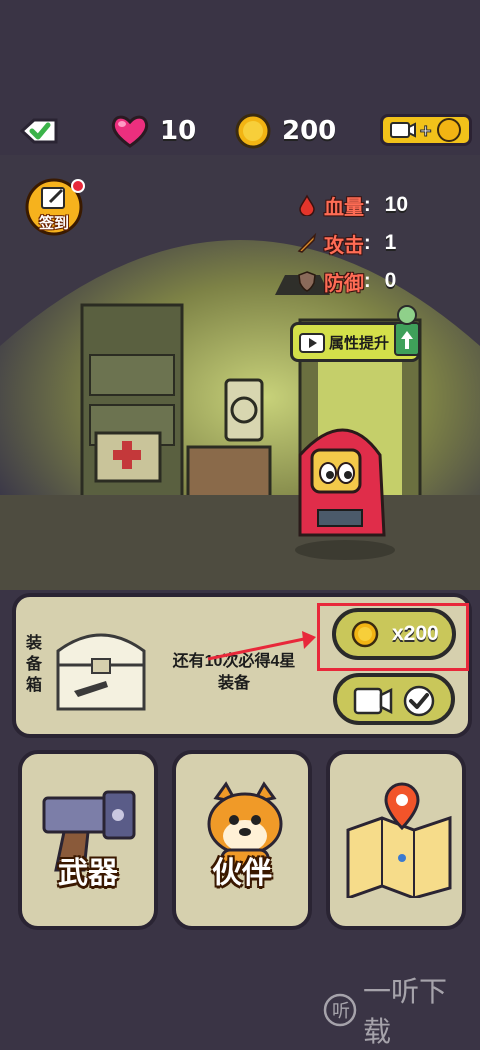  What do you see at coordinates (344, 283) in the screenshot?
I see `attr-defense-label: 防御` at bounding box center [344, 283].